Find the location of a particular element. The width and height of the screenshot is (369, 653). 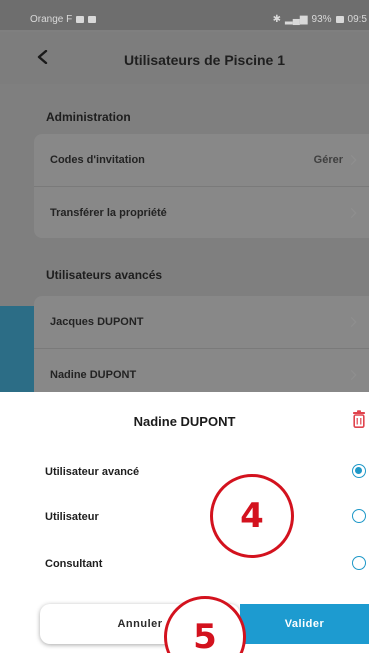

bluetooth-icon: ✱ is located at coordinates (277, 19).